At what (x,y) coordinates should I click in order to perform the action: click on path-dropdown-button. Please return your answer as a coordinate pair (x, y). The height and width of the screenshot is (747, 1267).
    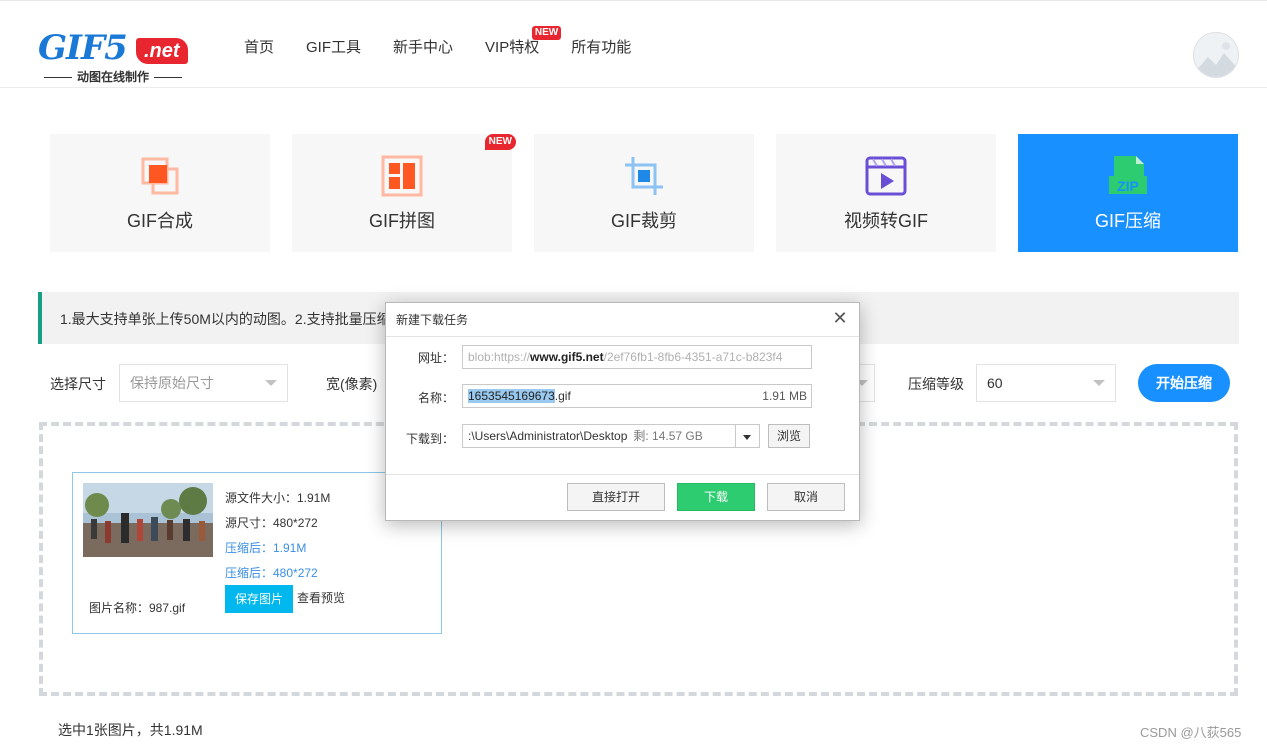
    Looking at the image, I should click on (748, 436).